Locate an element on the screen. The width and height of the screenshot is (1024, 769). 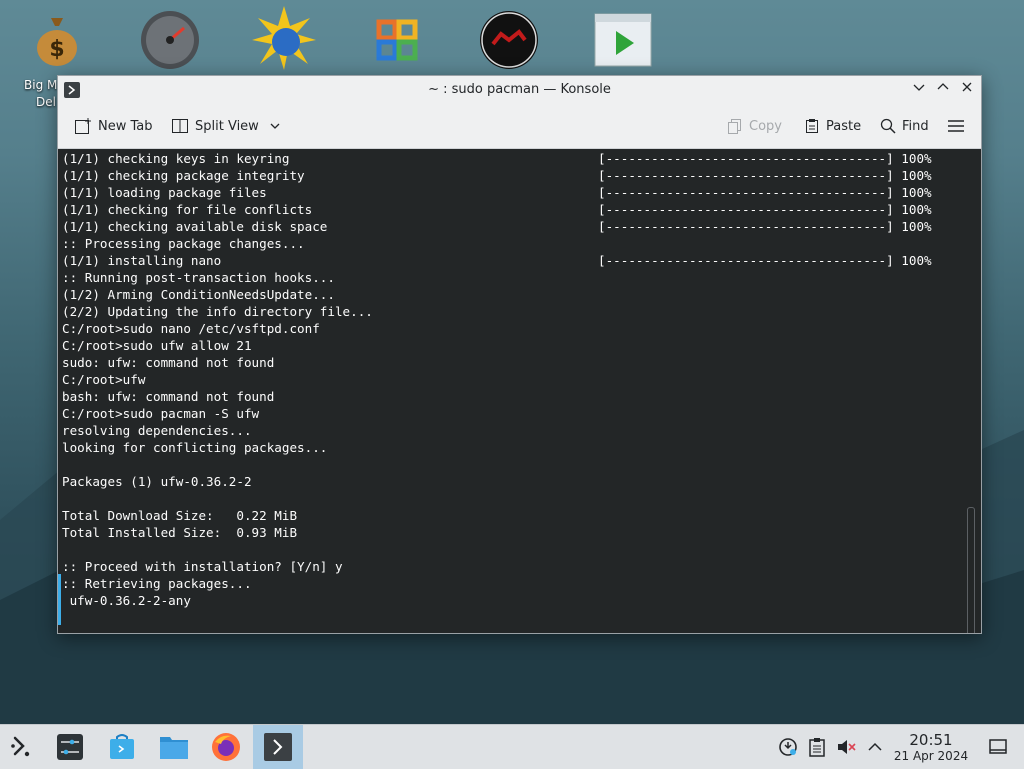
clock-date: 21 Apr 2024 is located at coordinates (931, 756).